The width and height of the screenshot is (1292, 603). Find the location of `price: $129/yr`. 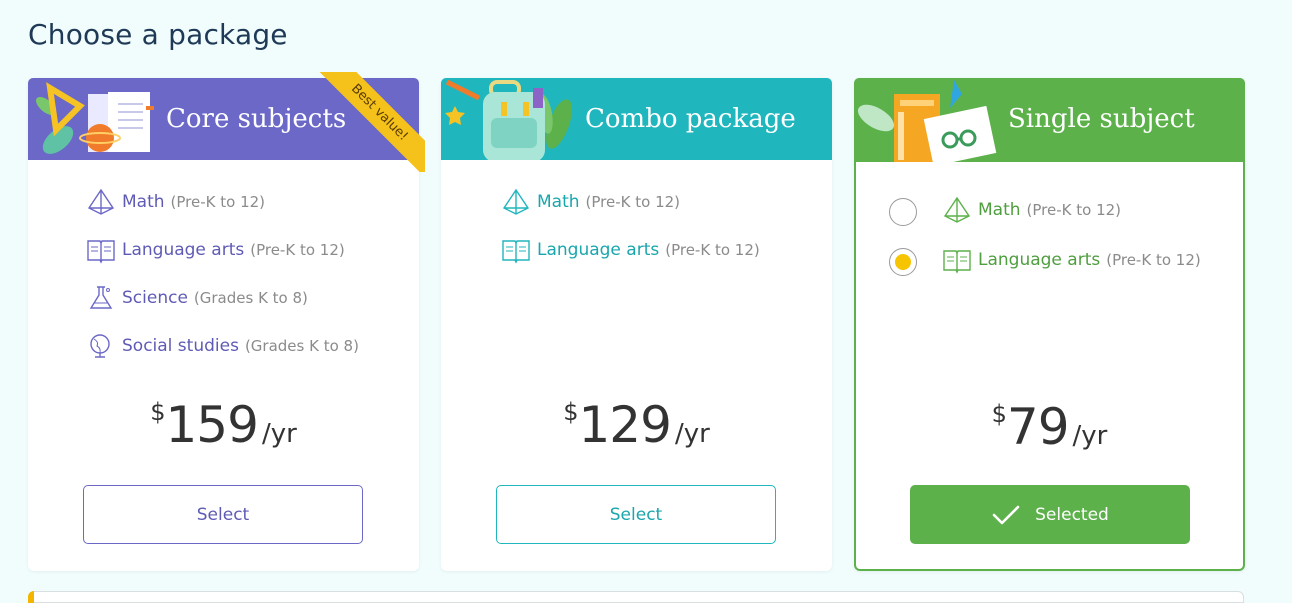

price: $129/yr is located at coordinates (636, 425).